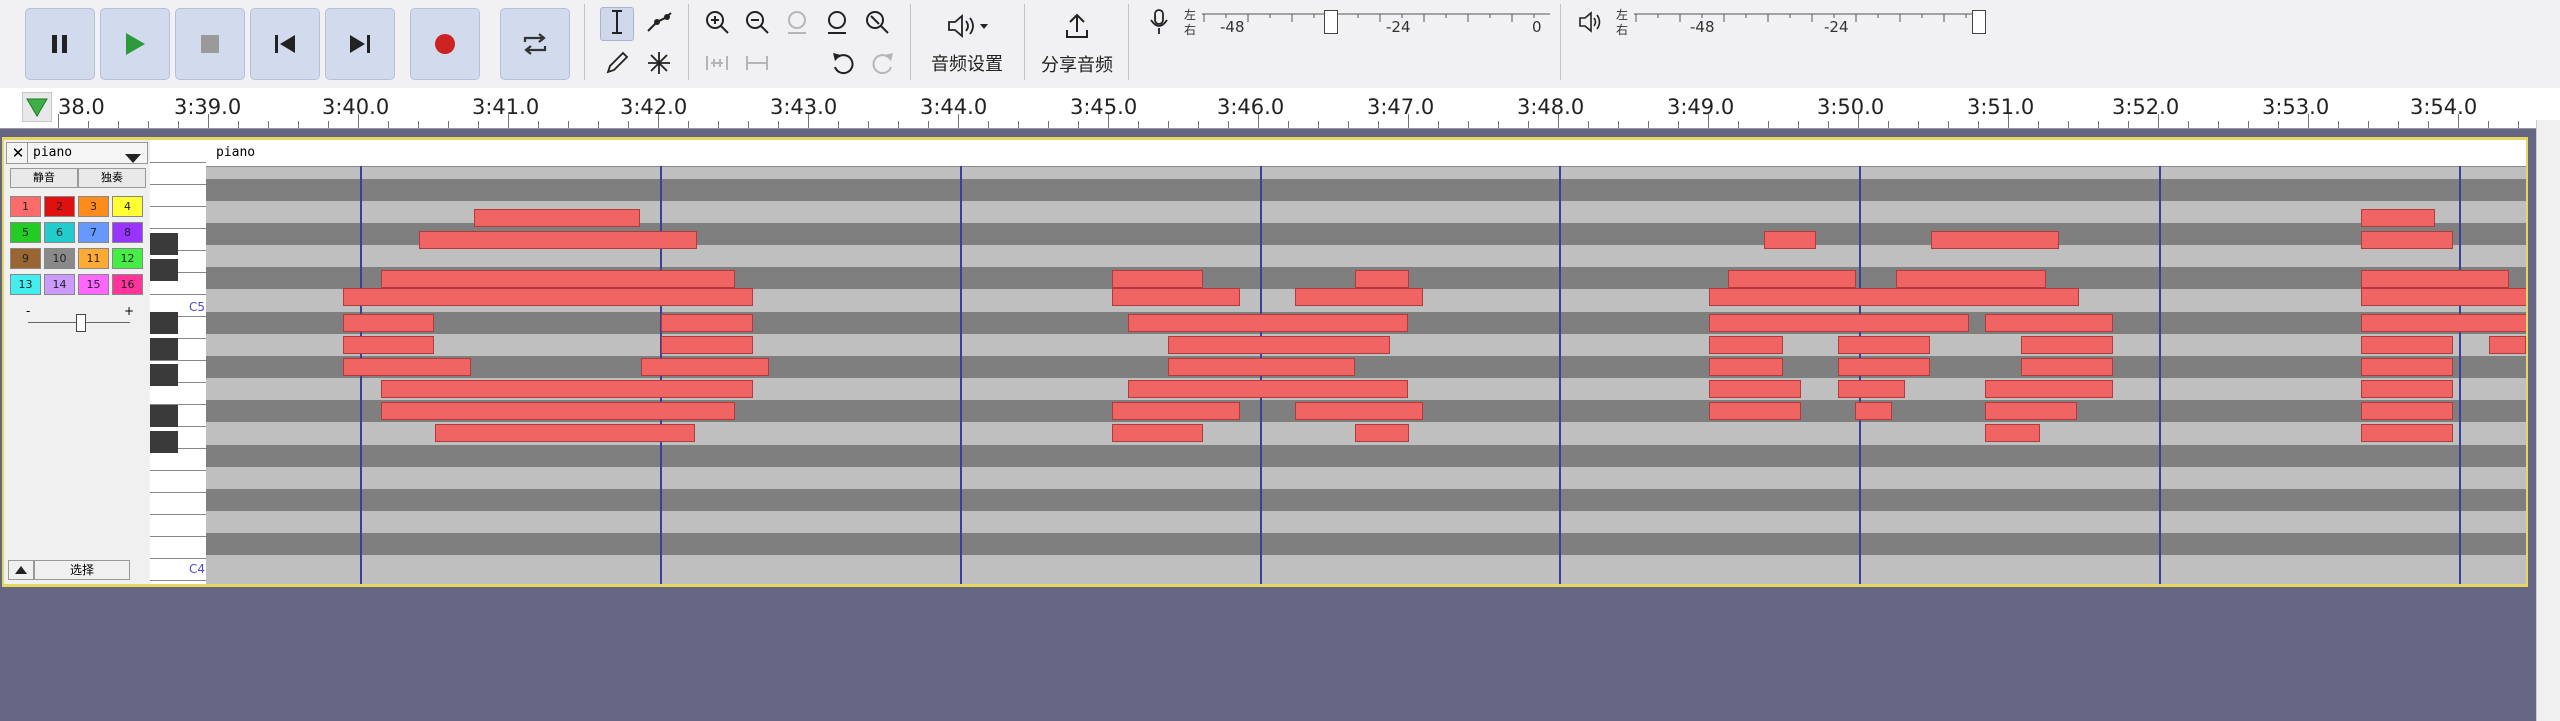 This screenshot has height=721, width=2560. Describe the element at coordinates (2548, 420) in the screenshot. I see `vertical-scrollbar` at that location.